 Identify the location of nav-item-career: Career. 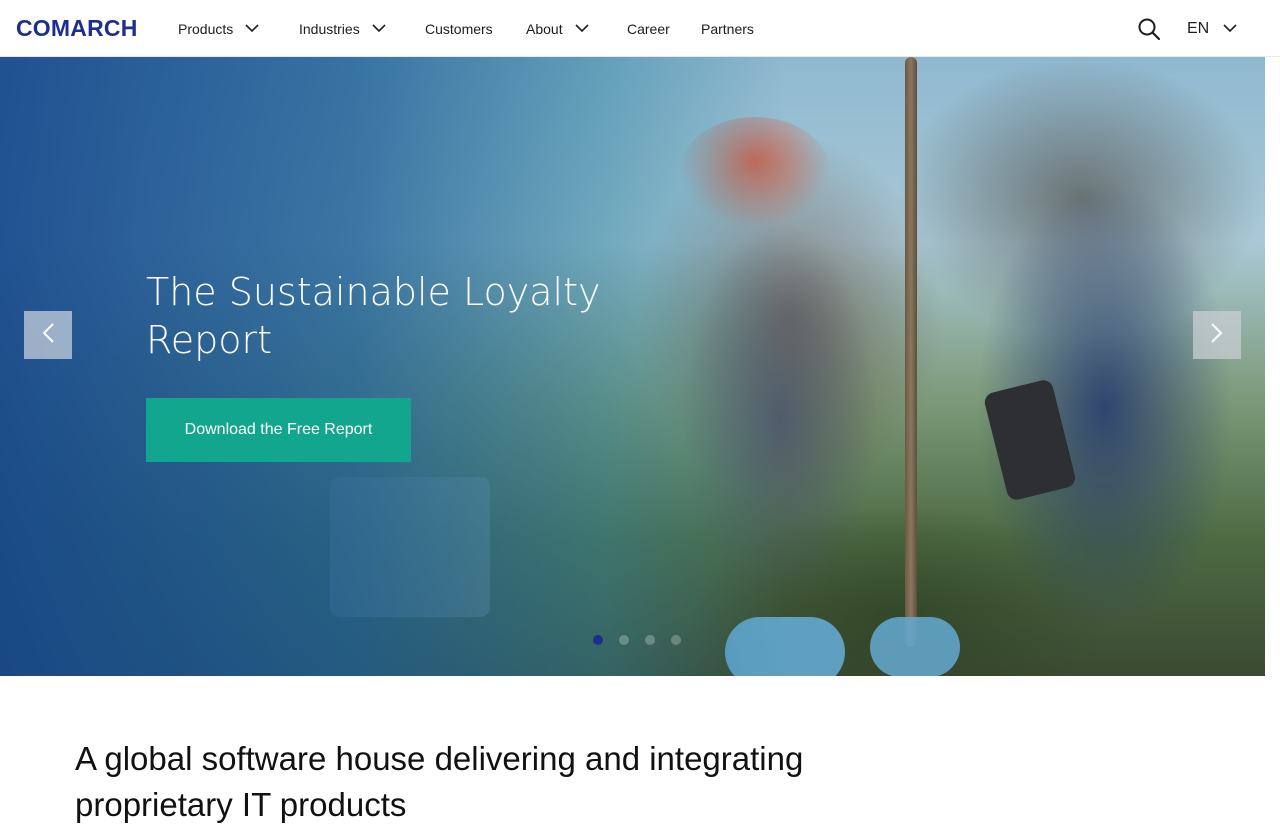
(648, 28).